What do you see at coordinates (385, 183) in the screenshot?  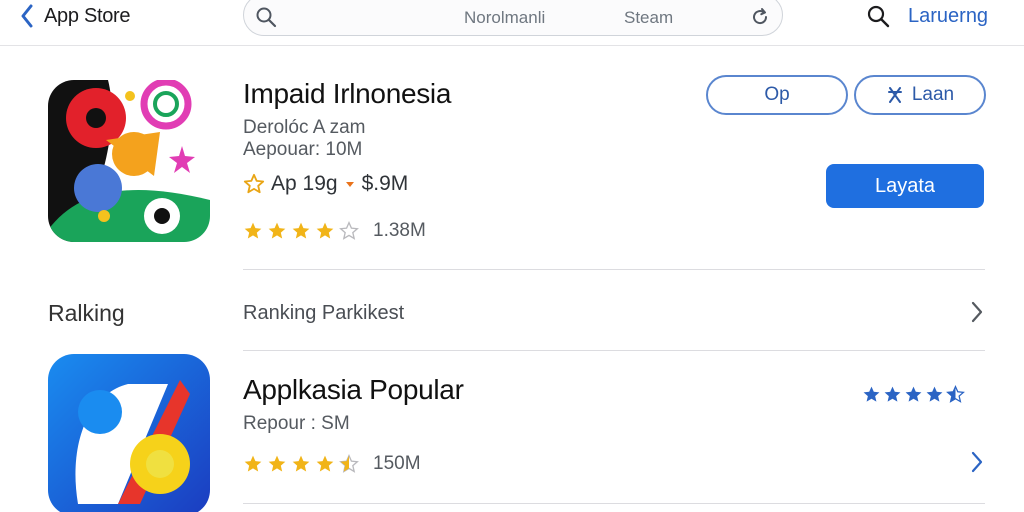 I see `app-meta-size: $.9M` at bounding box center [385, 183].